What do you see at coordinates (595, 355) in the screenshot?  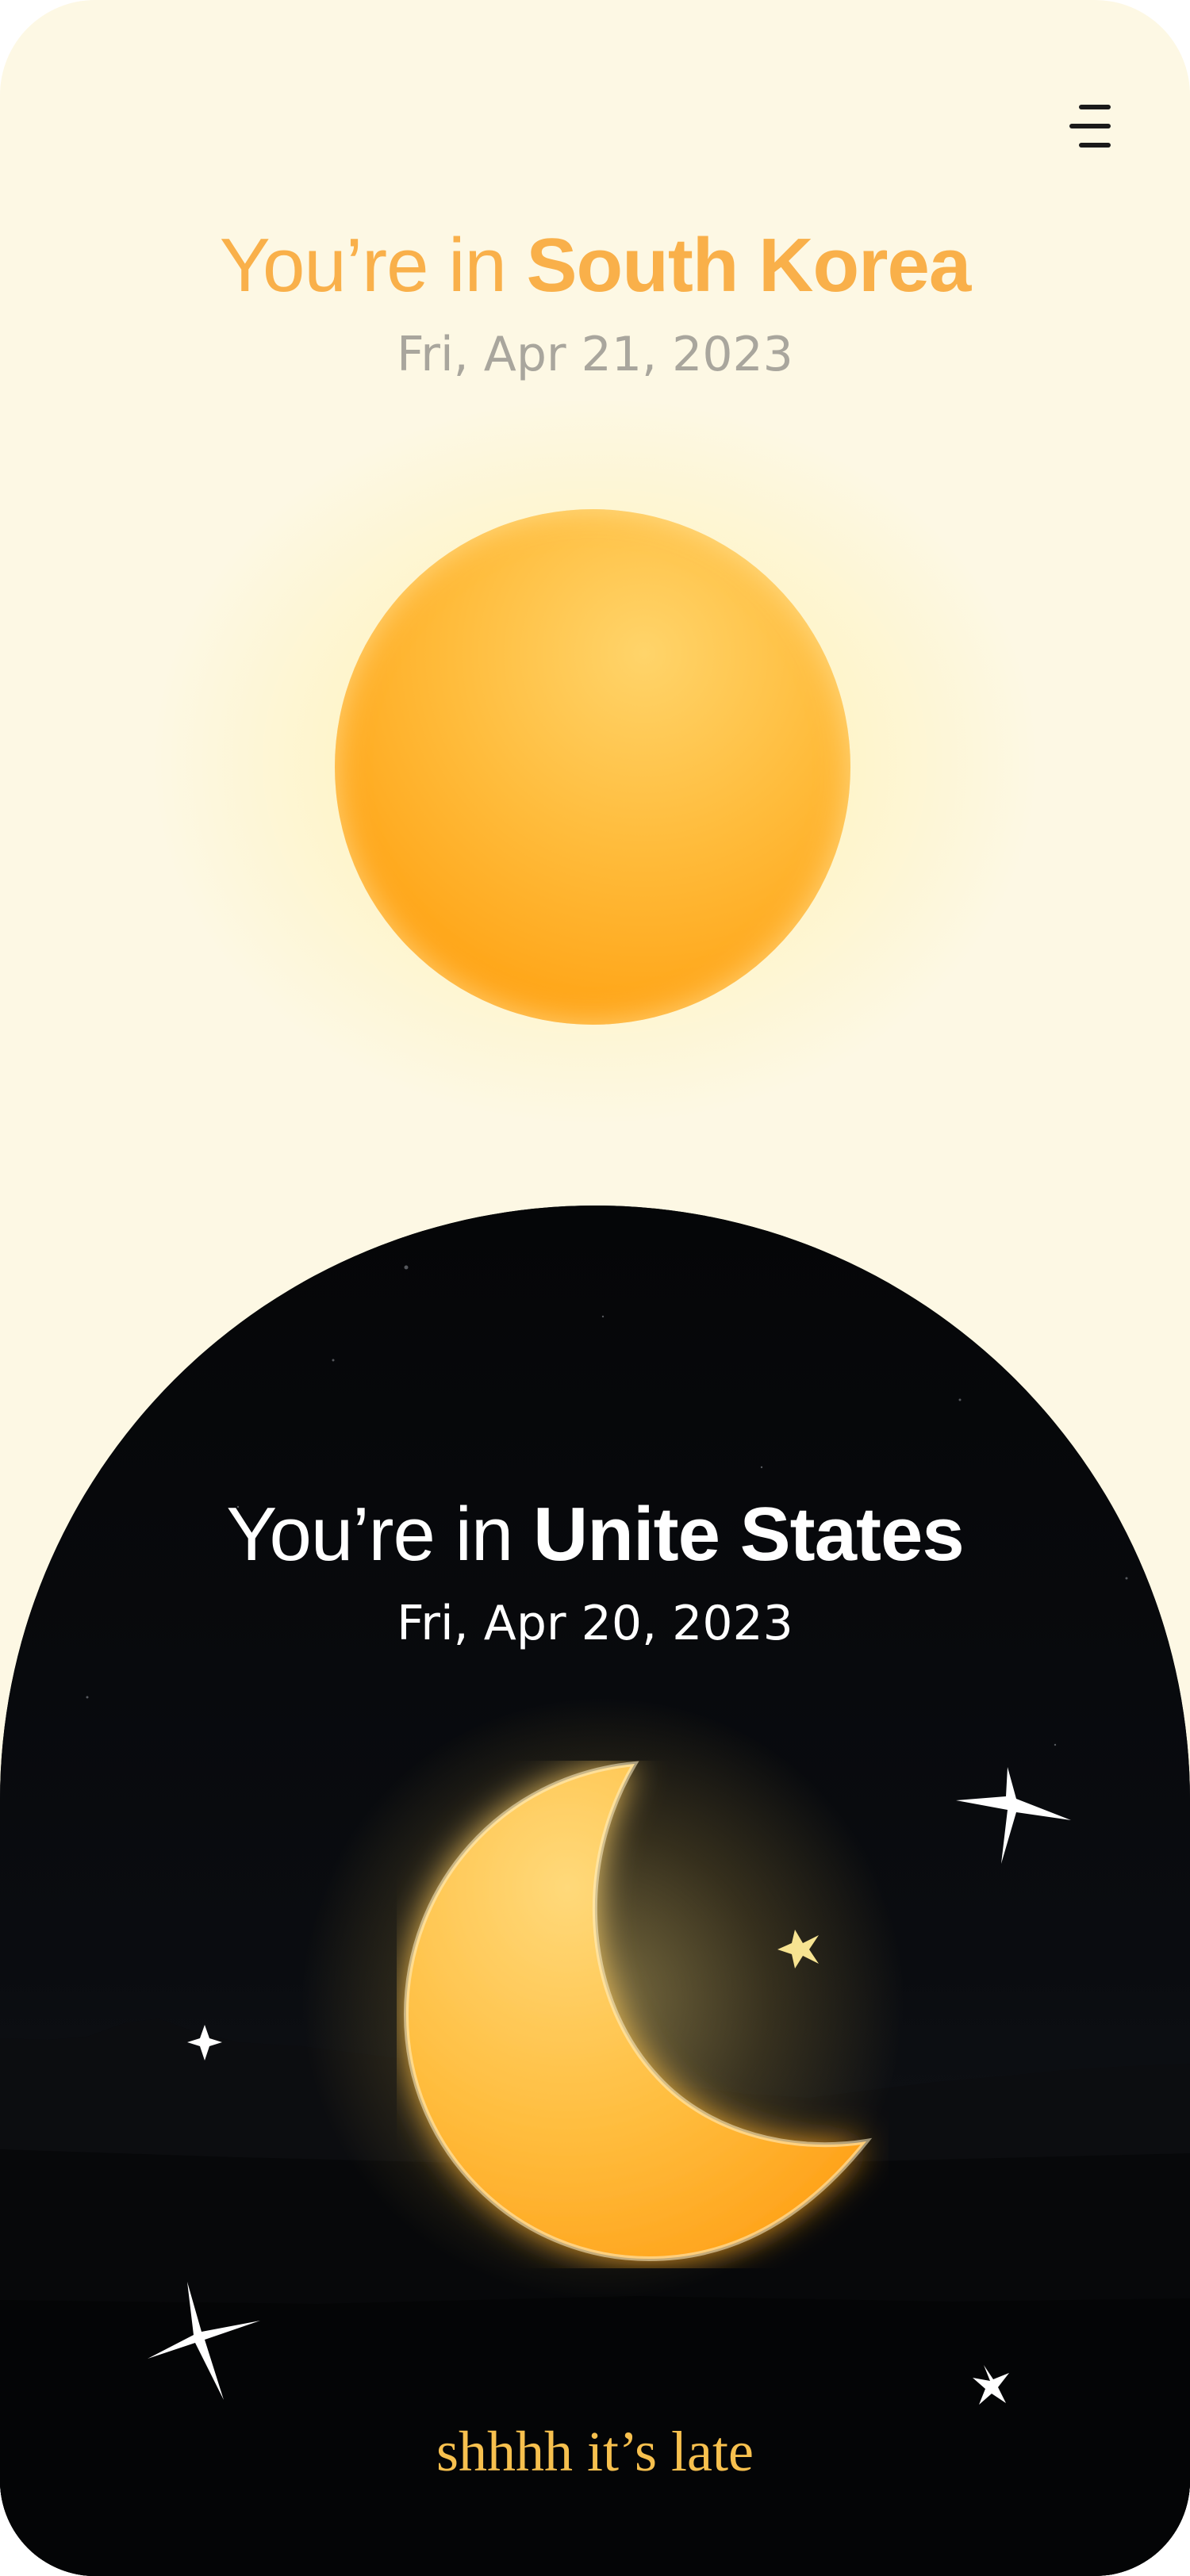 I see `day-date: Fri, Apr 21, 2023` at bounding box center [595, 355].